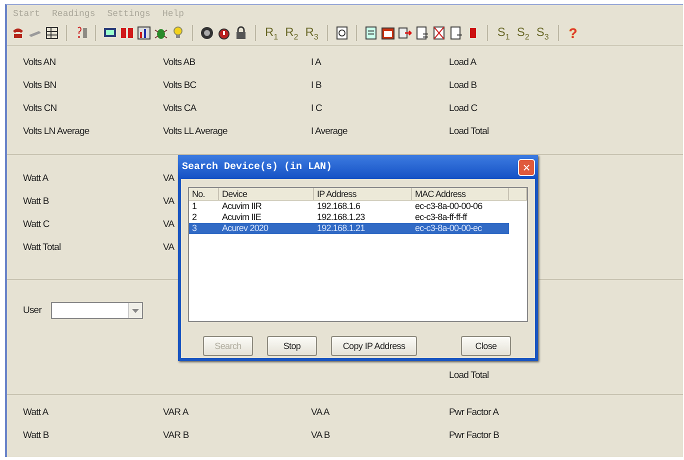 Image resolution: width=684 pixels, height=460 pixels. Describe the element at coordinates (441, 217) in the screenshot. I see `table-cell-text: ec-c3-8a-ff-ff-ff` at that location.